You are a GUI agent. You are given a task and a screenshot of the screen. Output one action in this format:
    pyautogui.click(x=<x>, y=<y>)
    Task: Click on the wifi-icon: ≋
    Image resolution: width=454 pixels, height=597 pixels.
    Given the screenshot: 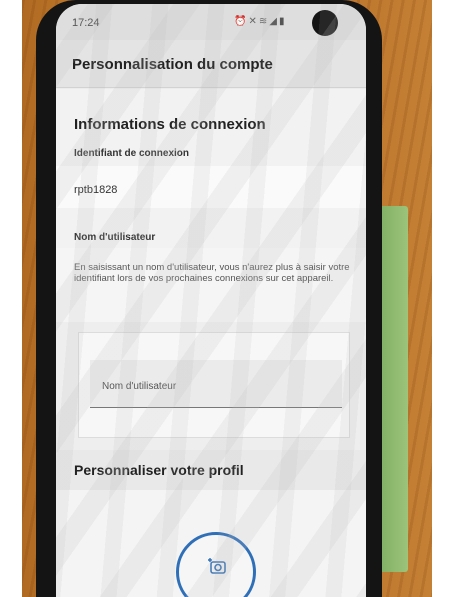 What is the action you would take?
    pyautogui.click(x=264, y=21)
    